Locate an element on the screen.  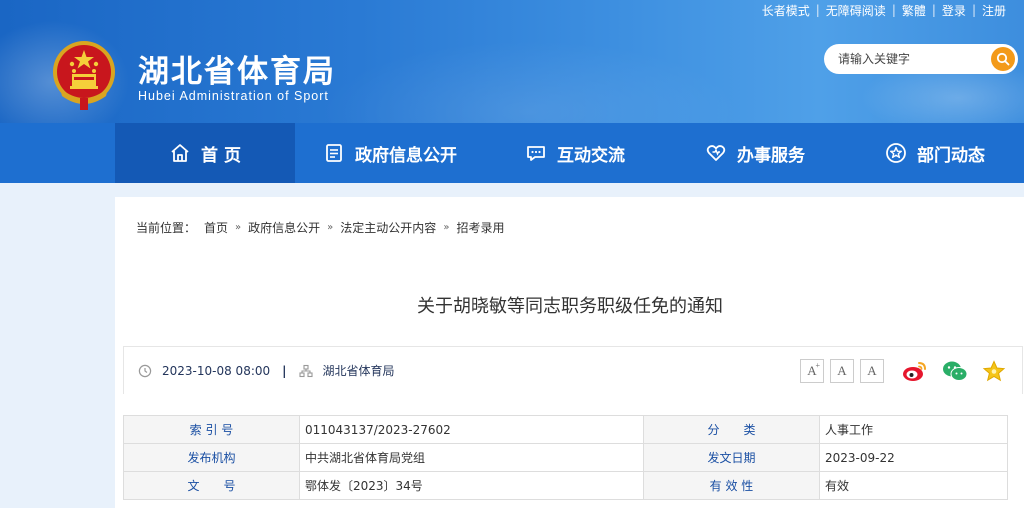
star-favorite-icon is located at coordinates (994, 371).